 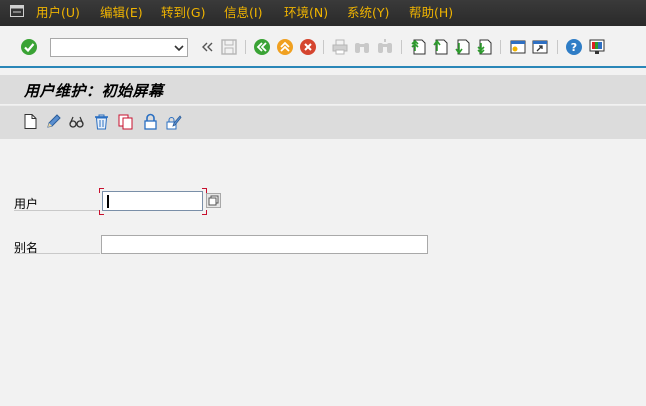 What do you see at coordinates (101, 212) in the screenshot?
I see `focus-corner-bl` at bounding box center [101, 212].